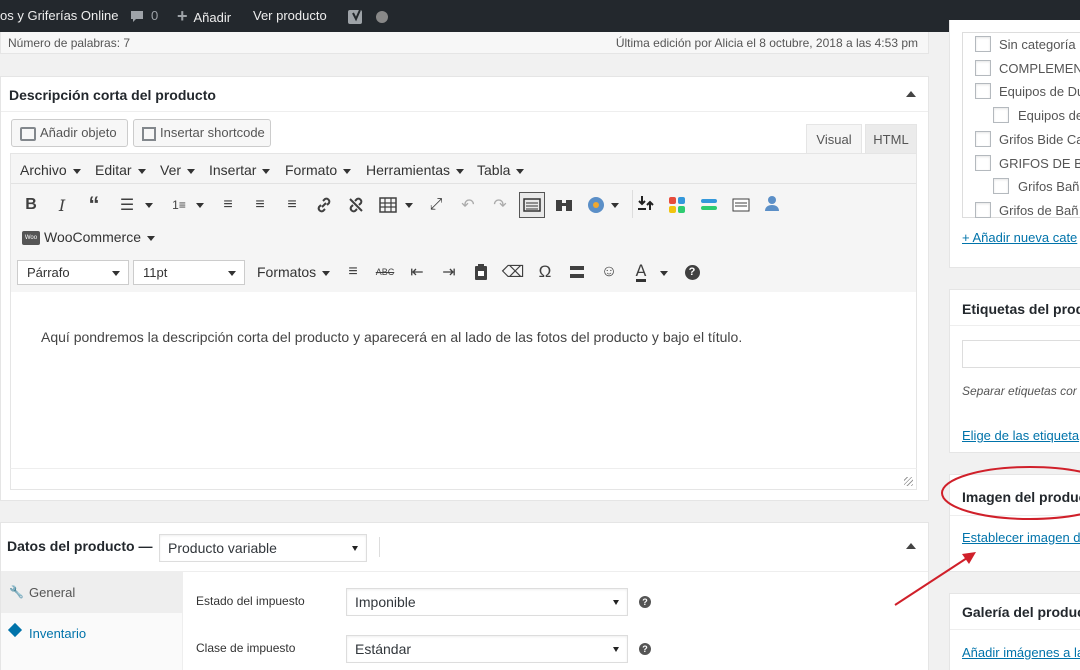  What do you see at coordinates (891, 139) in the screenshot?
I see `tab-html: HTML` at bounding box center [891, 139].